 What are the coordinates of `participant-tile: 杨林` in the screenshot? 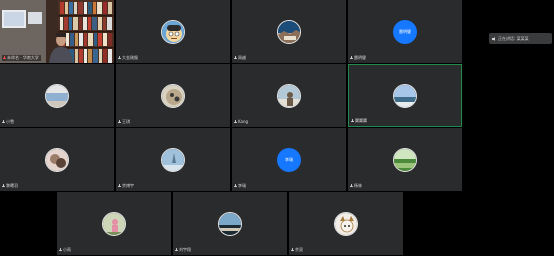 It's located at (405, 159).